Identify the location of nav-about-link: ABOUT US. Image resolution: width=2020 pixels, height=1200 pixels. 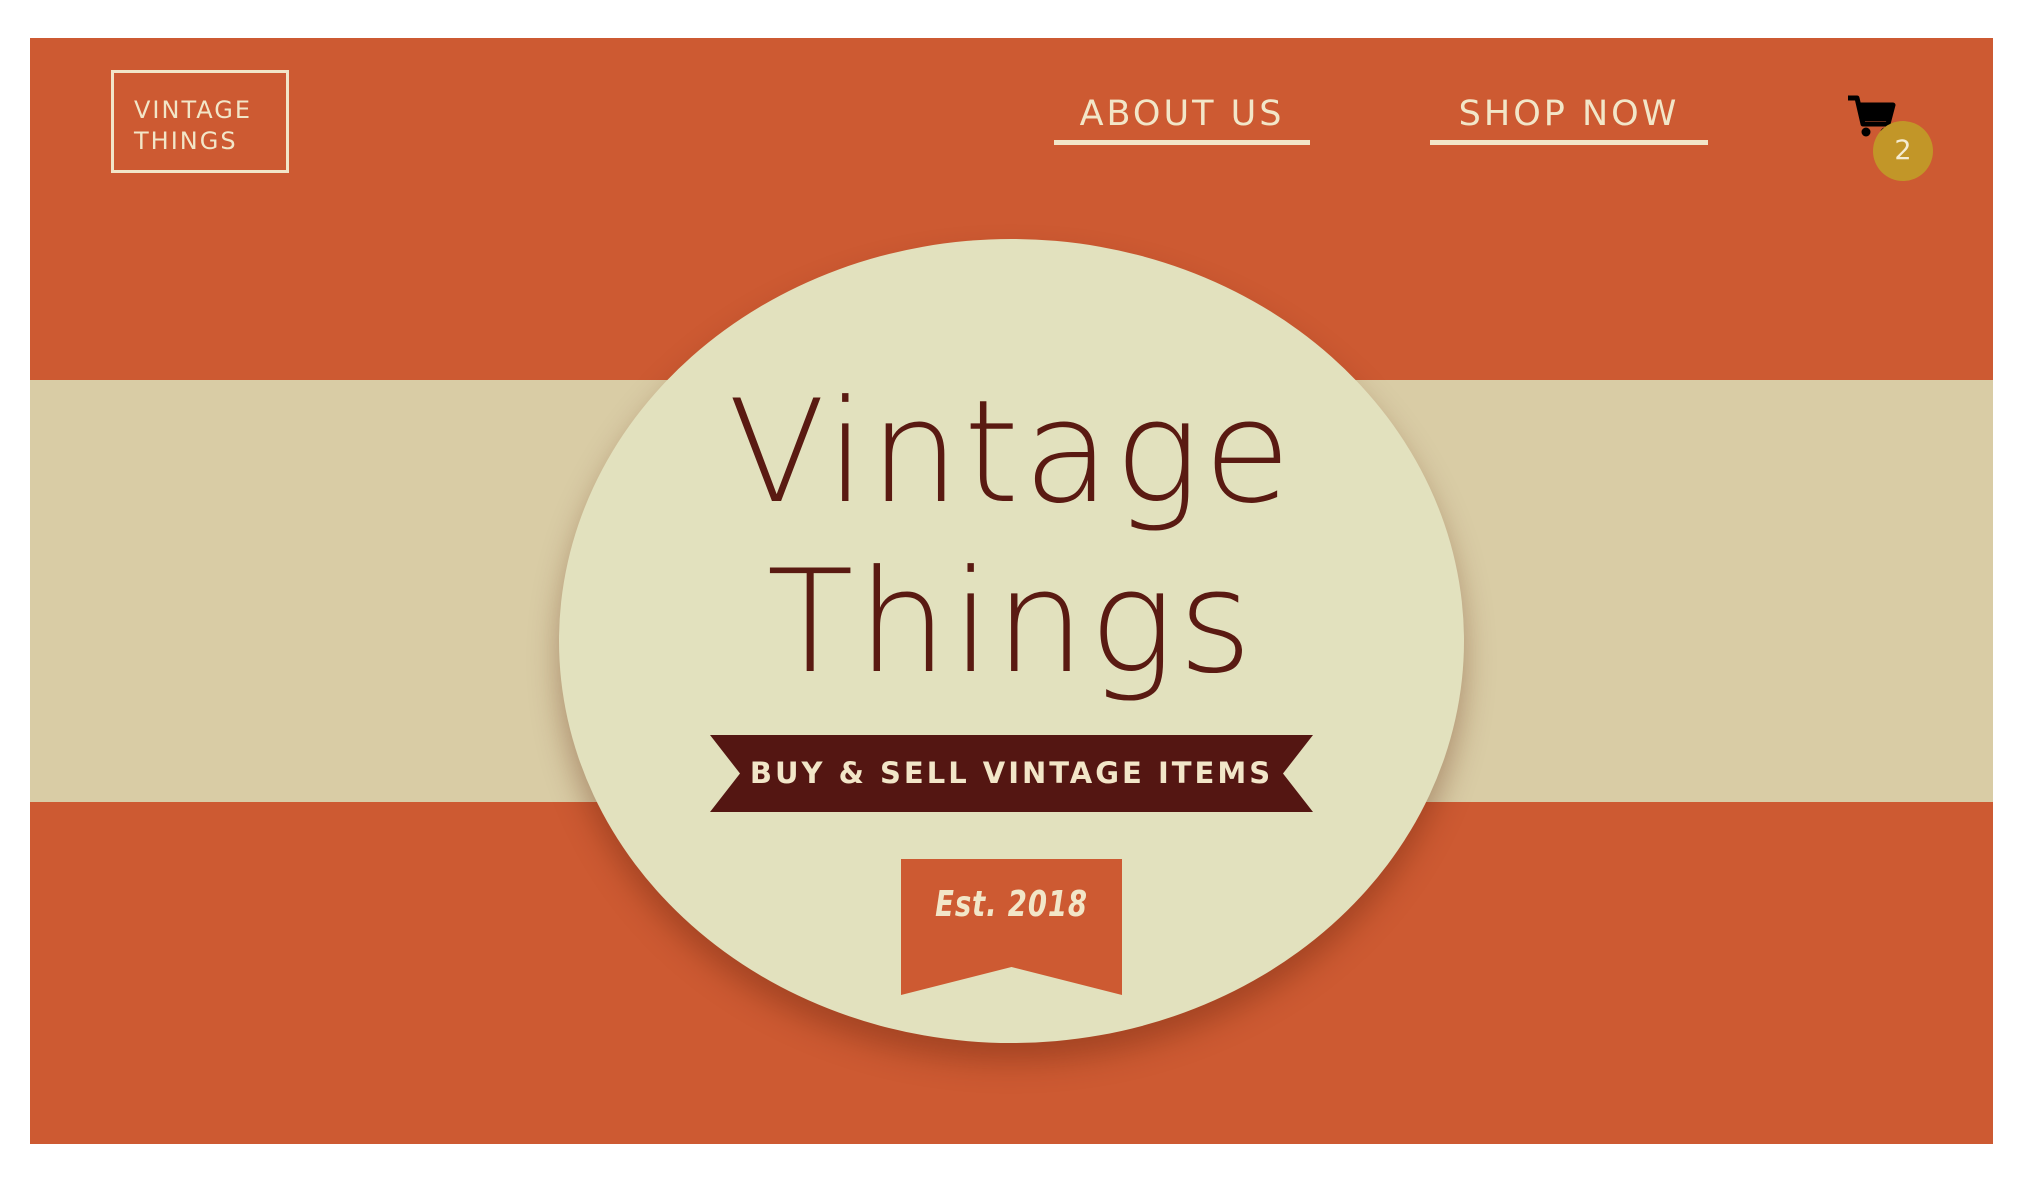
(1182, 119).